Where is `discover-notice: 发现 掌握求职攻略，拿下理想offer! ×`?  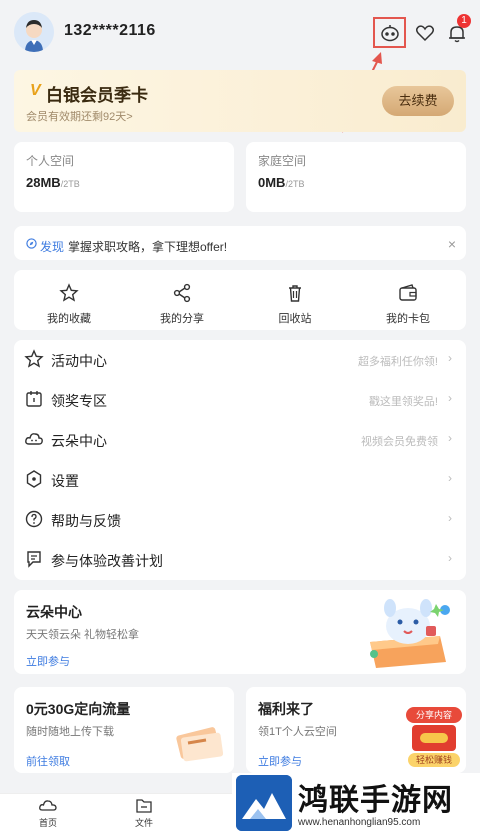
discover-notice: 发现 掌握求职攻略，拿下理想offer! × is located at coordinates (240, 243).